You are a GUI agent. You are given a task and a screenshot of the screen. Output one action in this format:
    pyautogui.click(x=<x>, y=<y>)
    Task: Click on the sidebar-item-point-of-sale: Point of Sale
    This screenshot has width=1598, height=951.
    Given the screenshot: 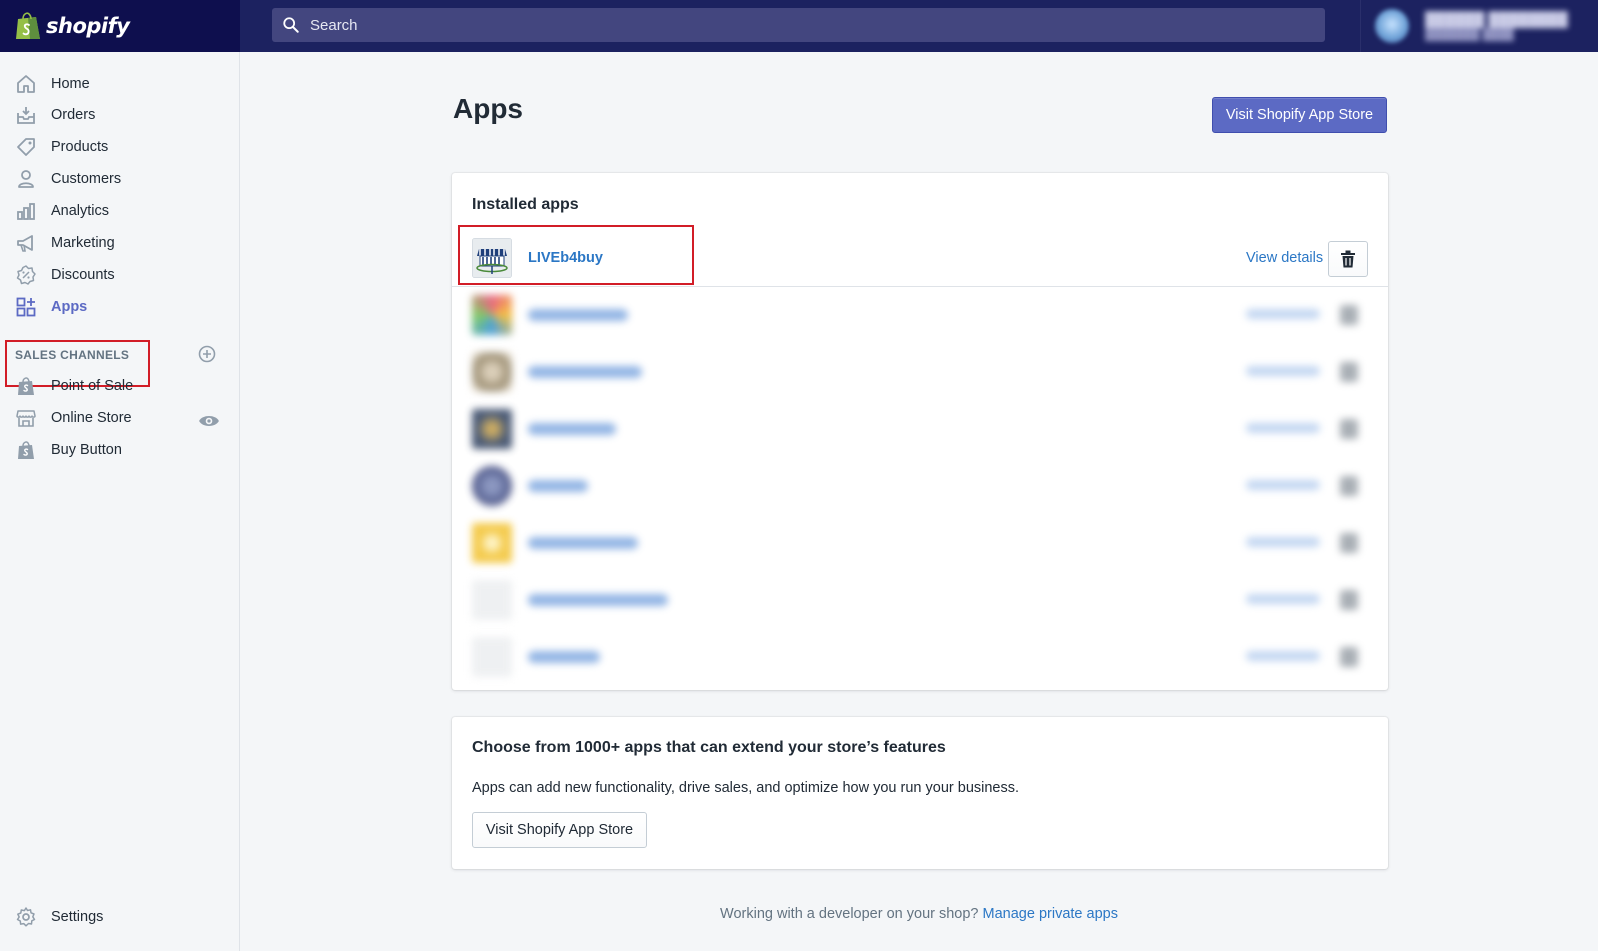 What is the action you would take?
    pyautogui.click(x=120, y=386)
    